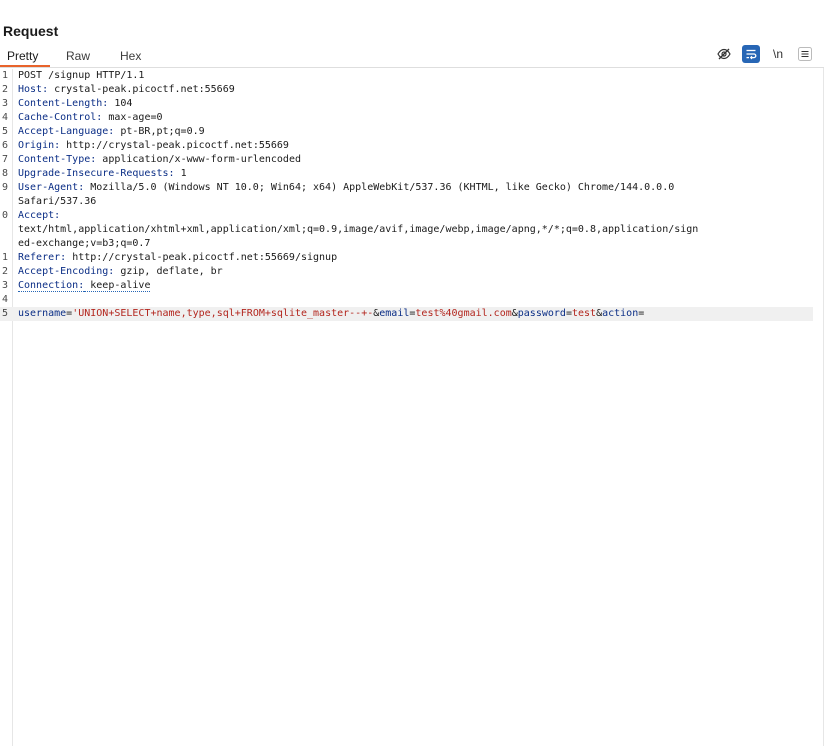  I want to click on editor-line: 2 Host: crystal-peak.picoctf.net:55669, so click(412, 90).